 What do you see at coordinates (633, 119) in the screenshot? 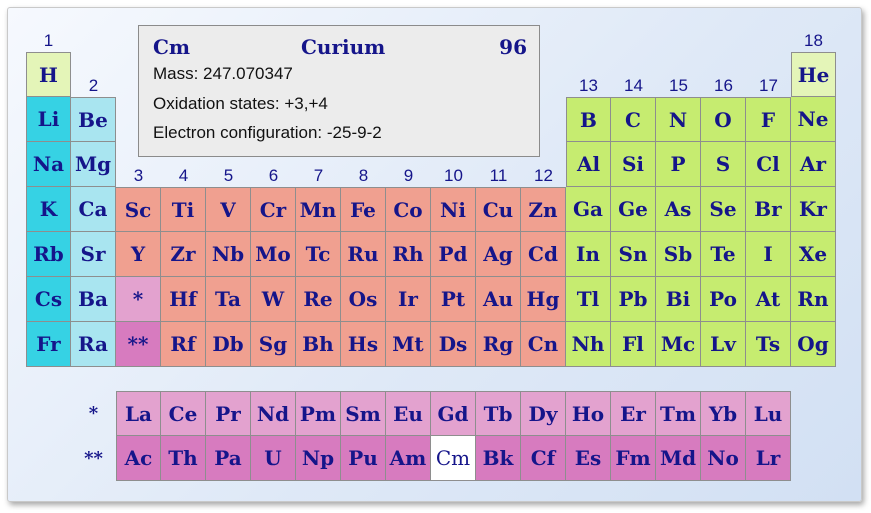
I see `element-cell-c: C` at bounding box center [633, 119].